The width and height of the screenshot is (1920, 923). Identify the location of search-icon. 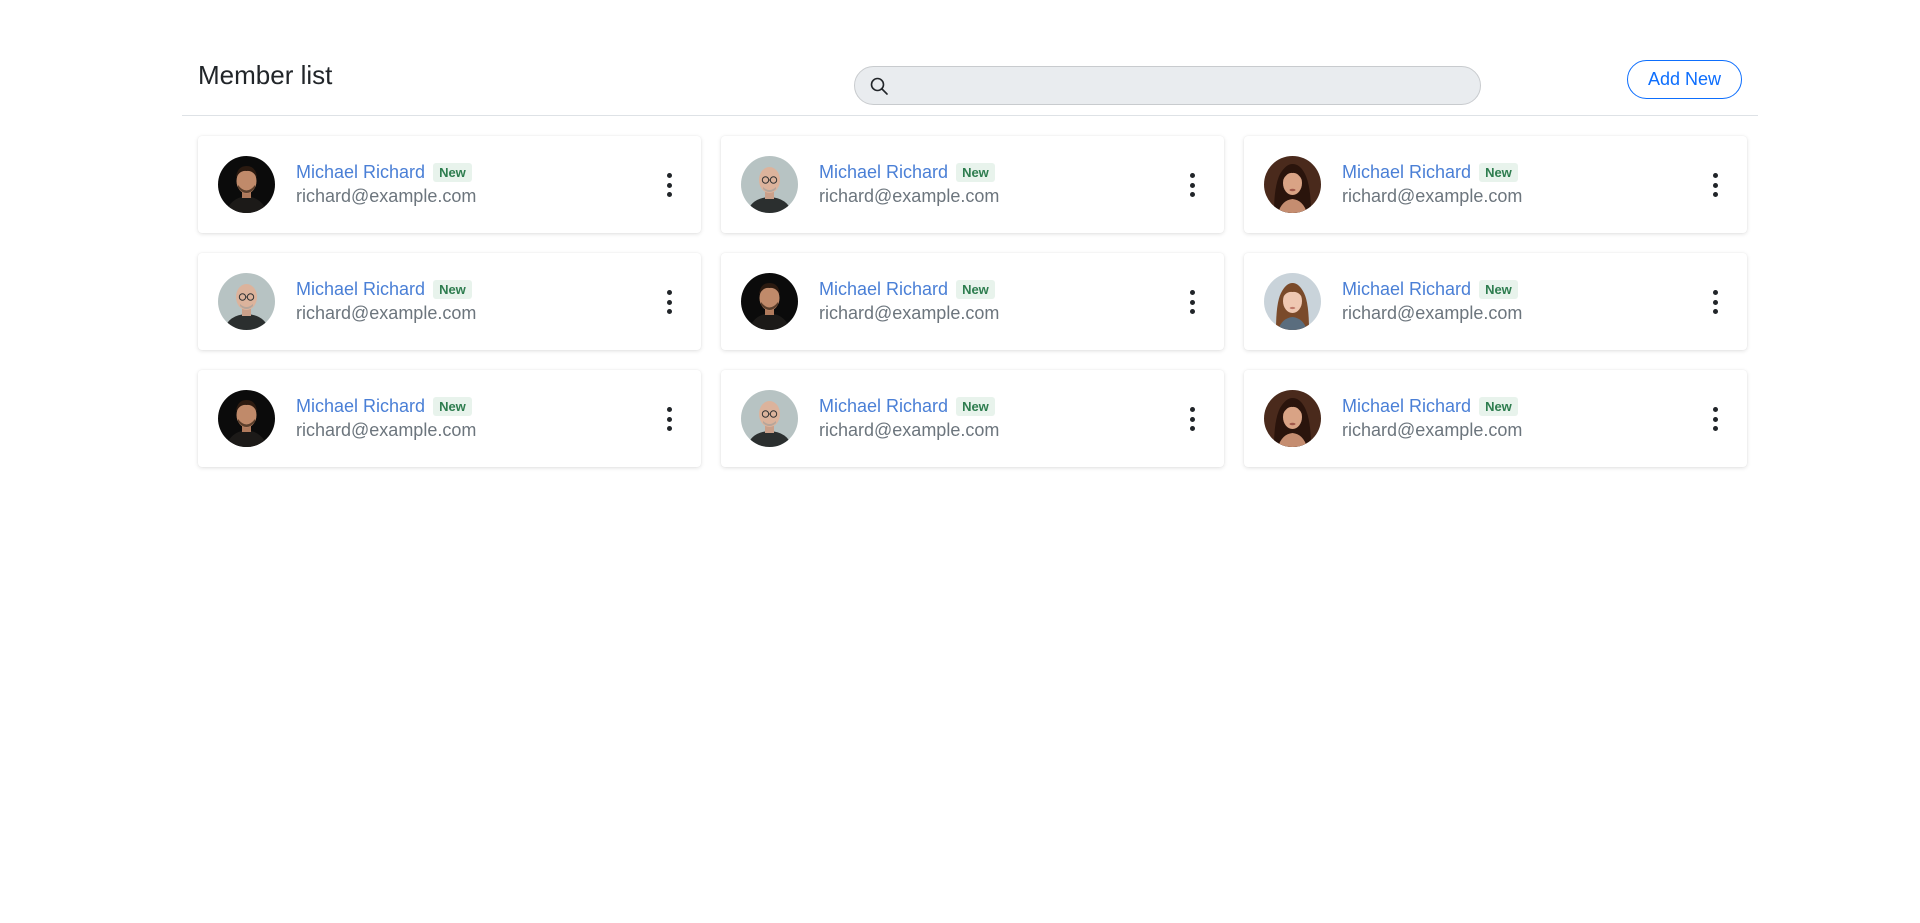
(879, 86).